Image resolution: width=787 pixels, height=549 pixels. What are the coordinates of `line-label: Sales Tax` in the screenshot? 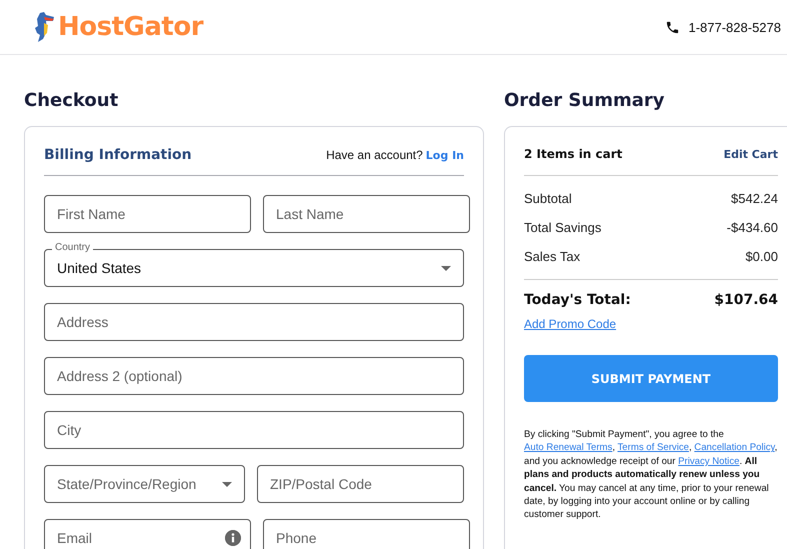 It's located at (552, 256).